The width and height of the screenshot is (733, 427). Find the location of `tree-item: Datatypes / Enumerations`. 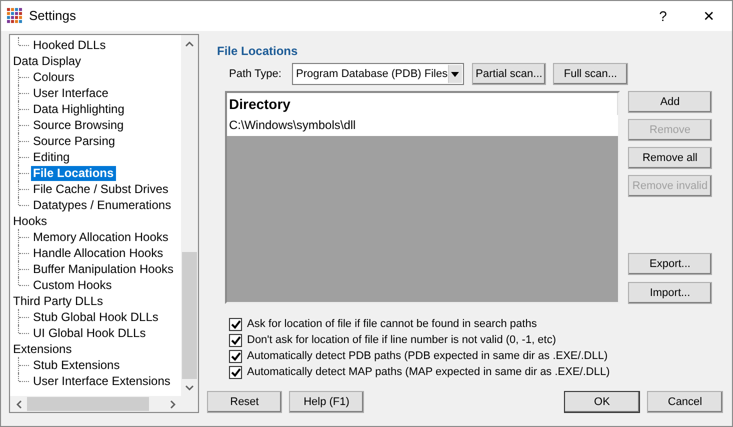

tree-item: Datatypes / Enumerations is located at coordinates (102, 205).